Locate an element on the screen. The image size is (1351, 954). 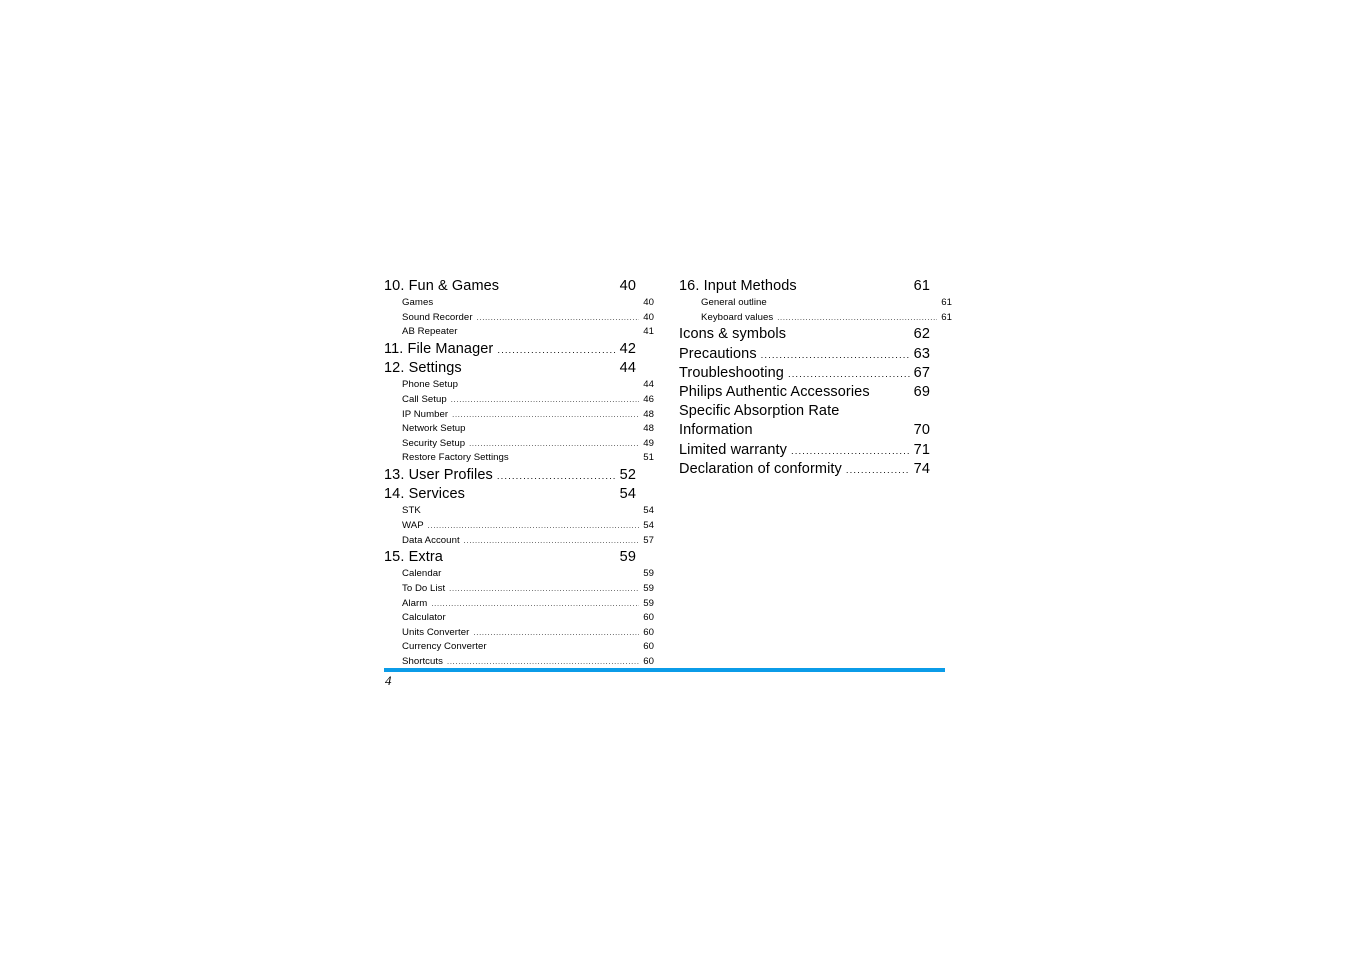
toc-entry: Information 70 is located at coordinates (804, 430).